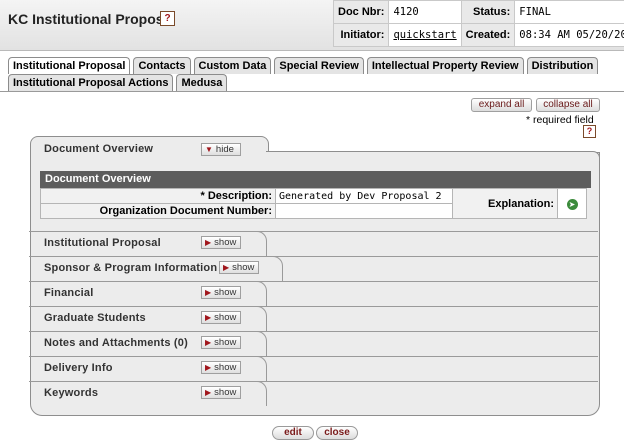 This screenshot has height=447, width=624. What do you see at coordinates (361, 12) in the screenshot?
I see `doc-nbr-label: Doc Nbr:` at bounding box center [361, 12].